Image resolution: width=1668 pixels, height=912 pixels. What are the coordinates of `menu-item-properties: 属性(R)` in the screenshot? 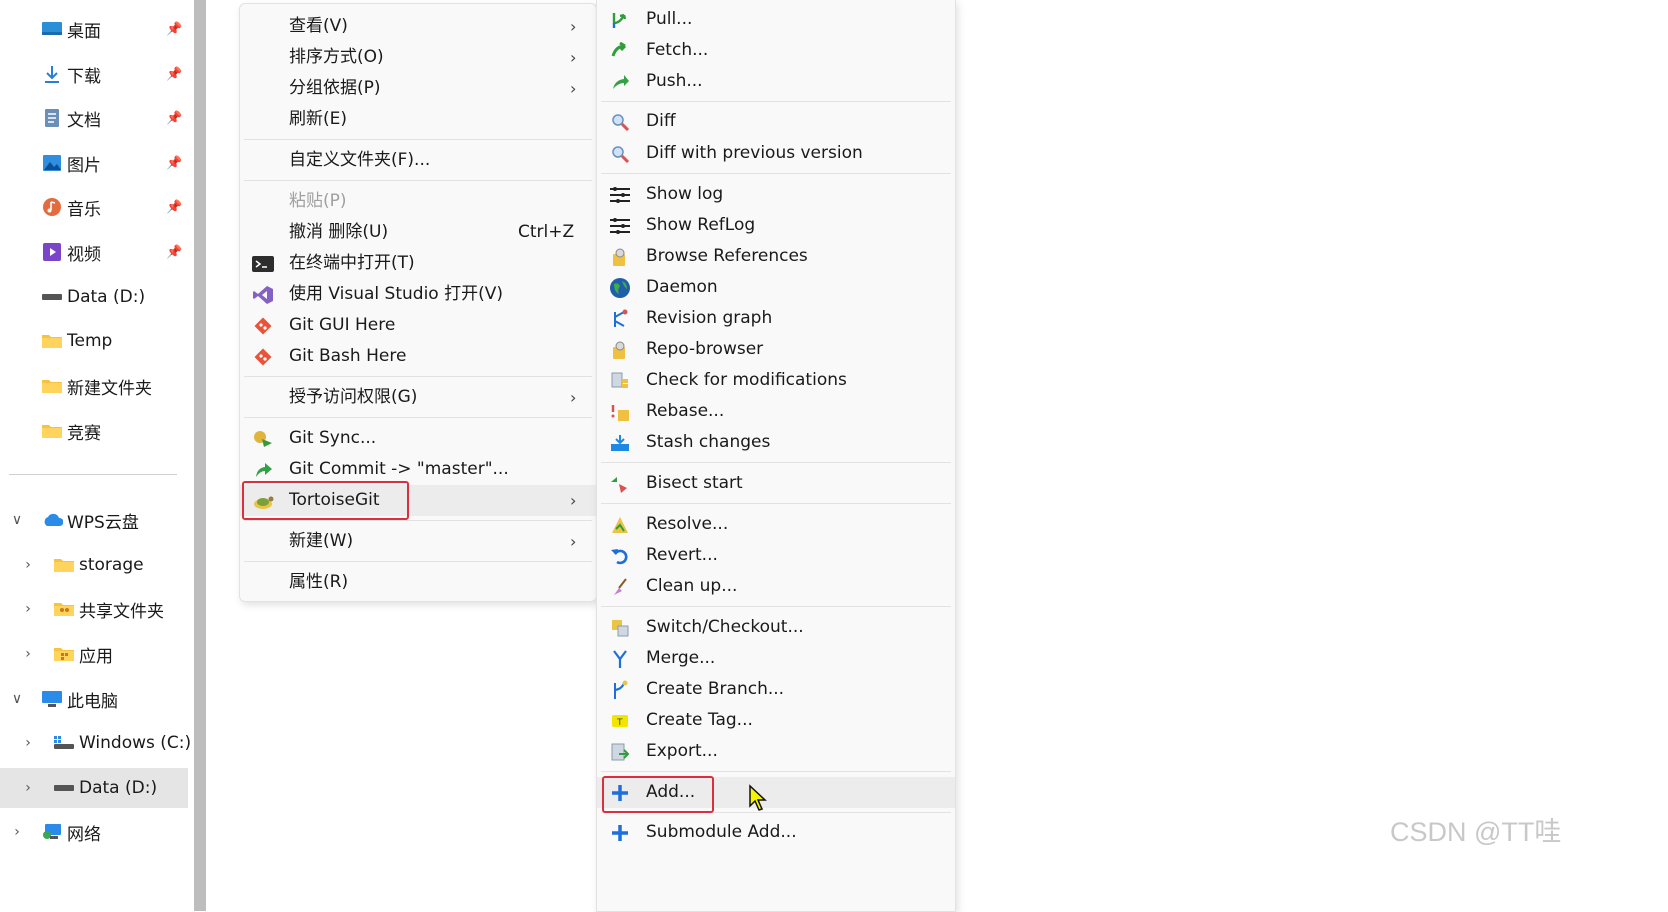 It's located at (418, 582).